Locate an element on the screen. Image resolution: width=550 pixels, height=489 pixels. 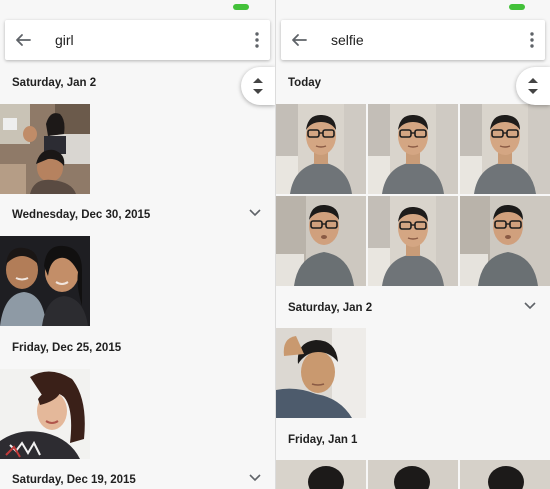
date-header: Saturday, Dec 19, 2015 is located at coordinates (137, 475).